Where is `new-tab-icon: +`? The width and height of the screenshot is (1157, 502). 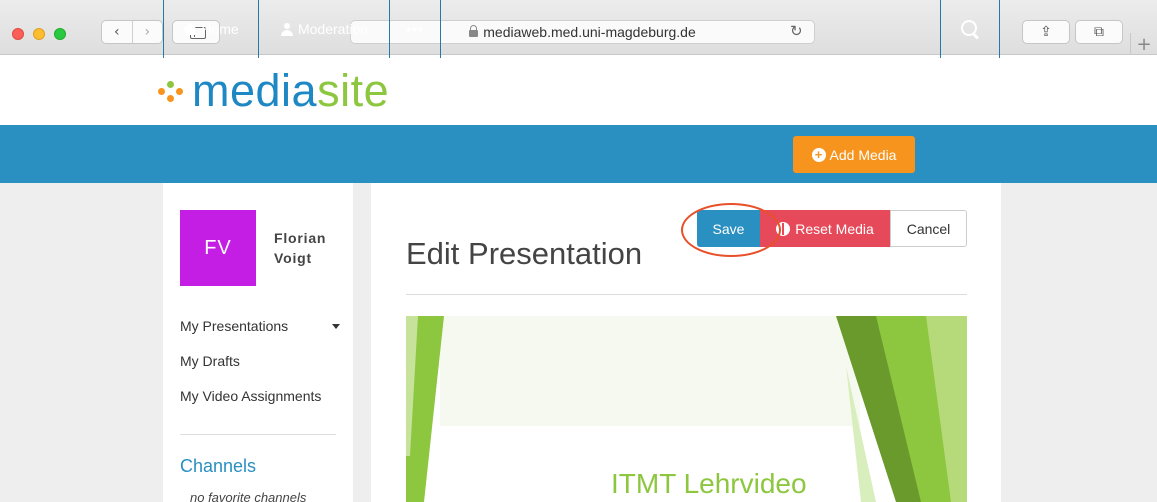
new-tab-icon: + is located at coordinates (1143, 44).